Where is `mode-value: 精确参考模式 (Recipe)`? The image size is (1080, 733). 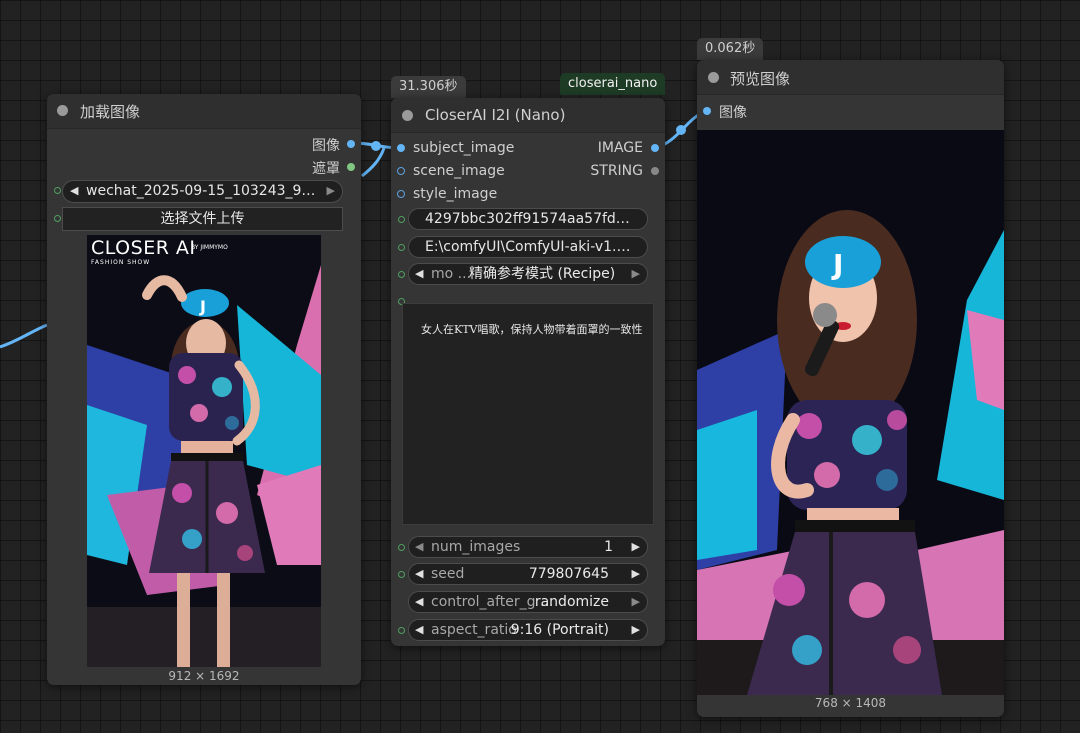
mode-value: 精确参考模式 (Recipe) is located at coordinates (542, 274).